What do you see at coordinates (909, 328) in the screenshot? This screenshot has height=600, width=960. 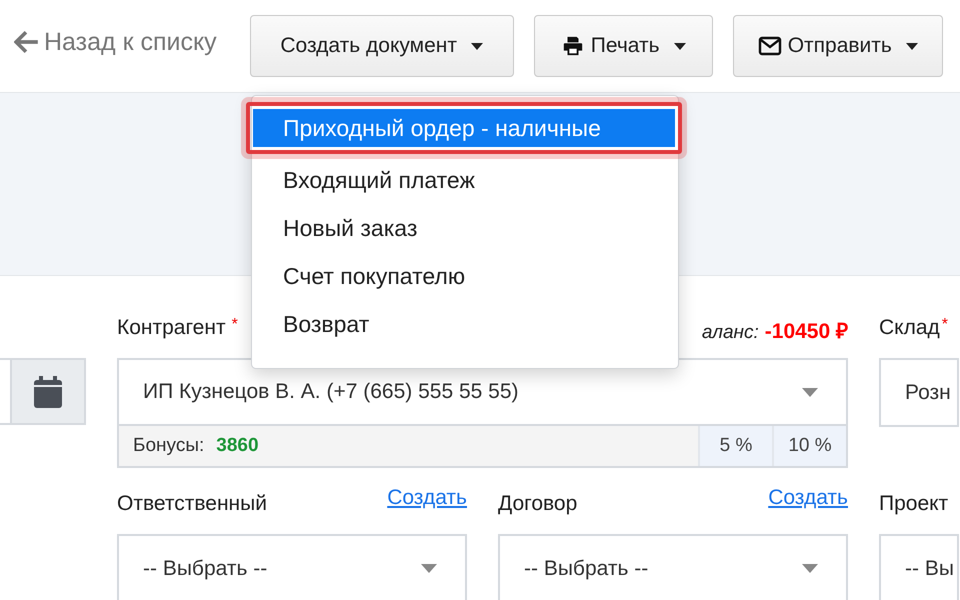 I see `field-label: Склад` at bounding box center [909, 328].